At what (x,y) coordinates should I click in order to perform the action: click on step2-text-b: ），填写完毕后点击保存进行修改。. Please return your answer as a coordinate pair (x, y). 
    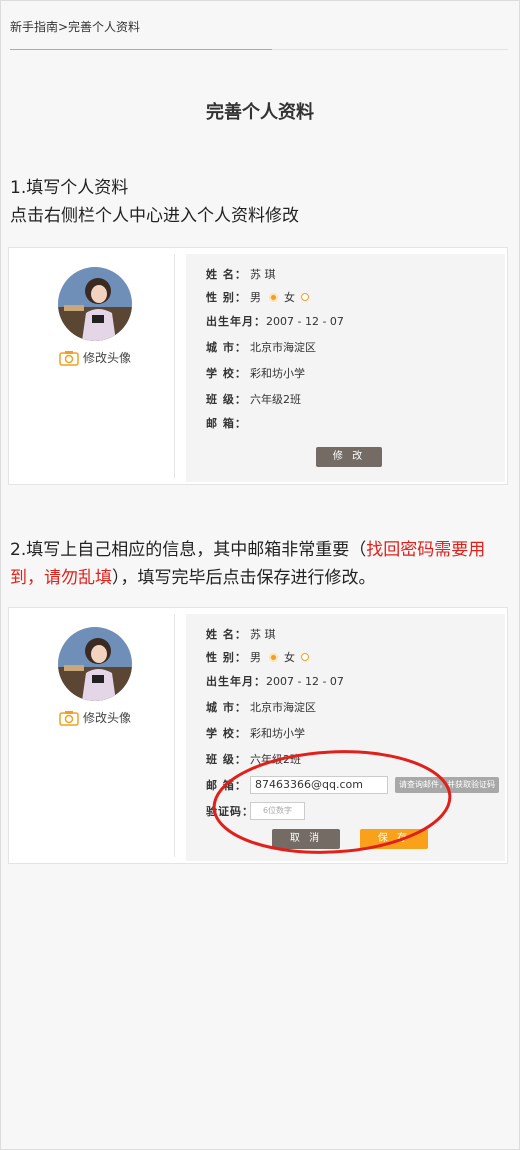
    Looking at the image, I should click on (244, 578).